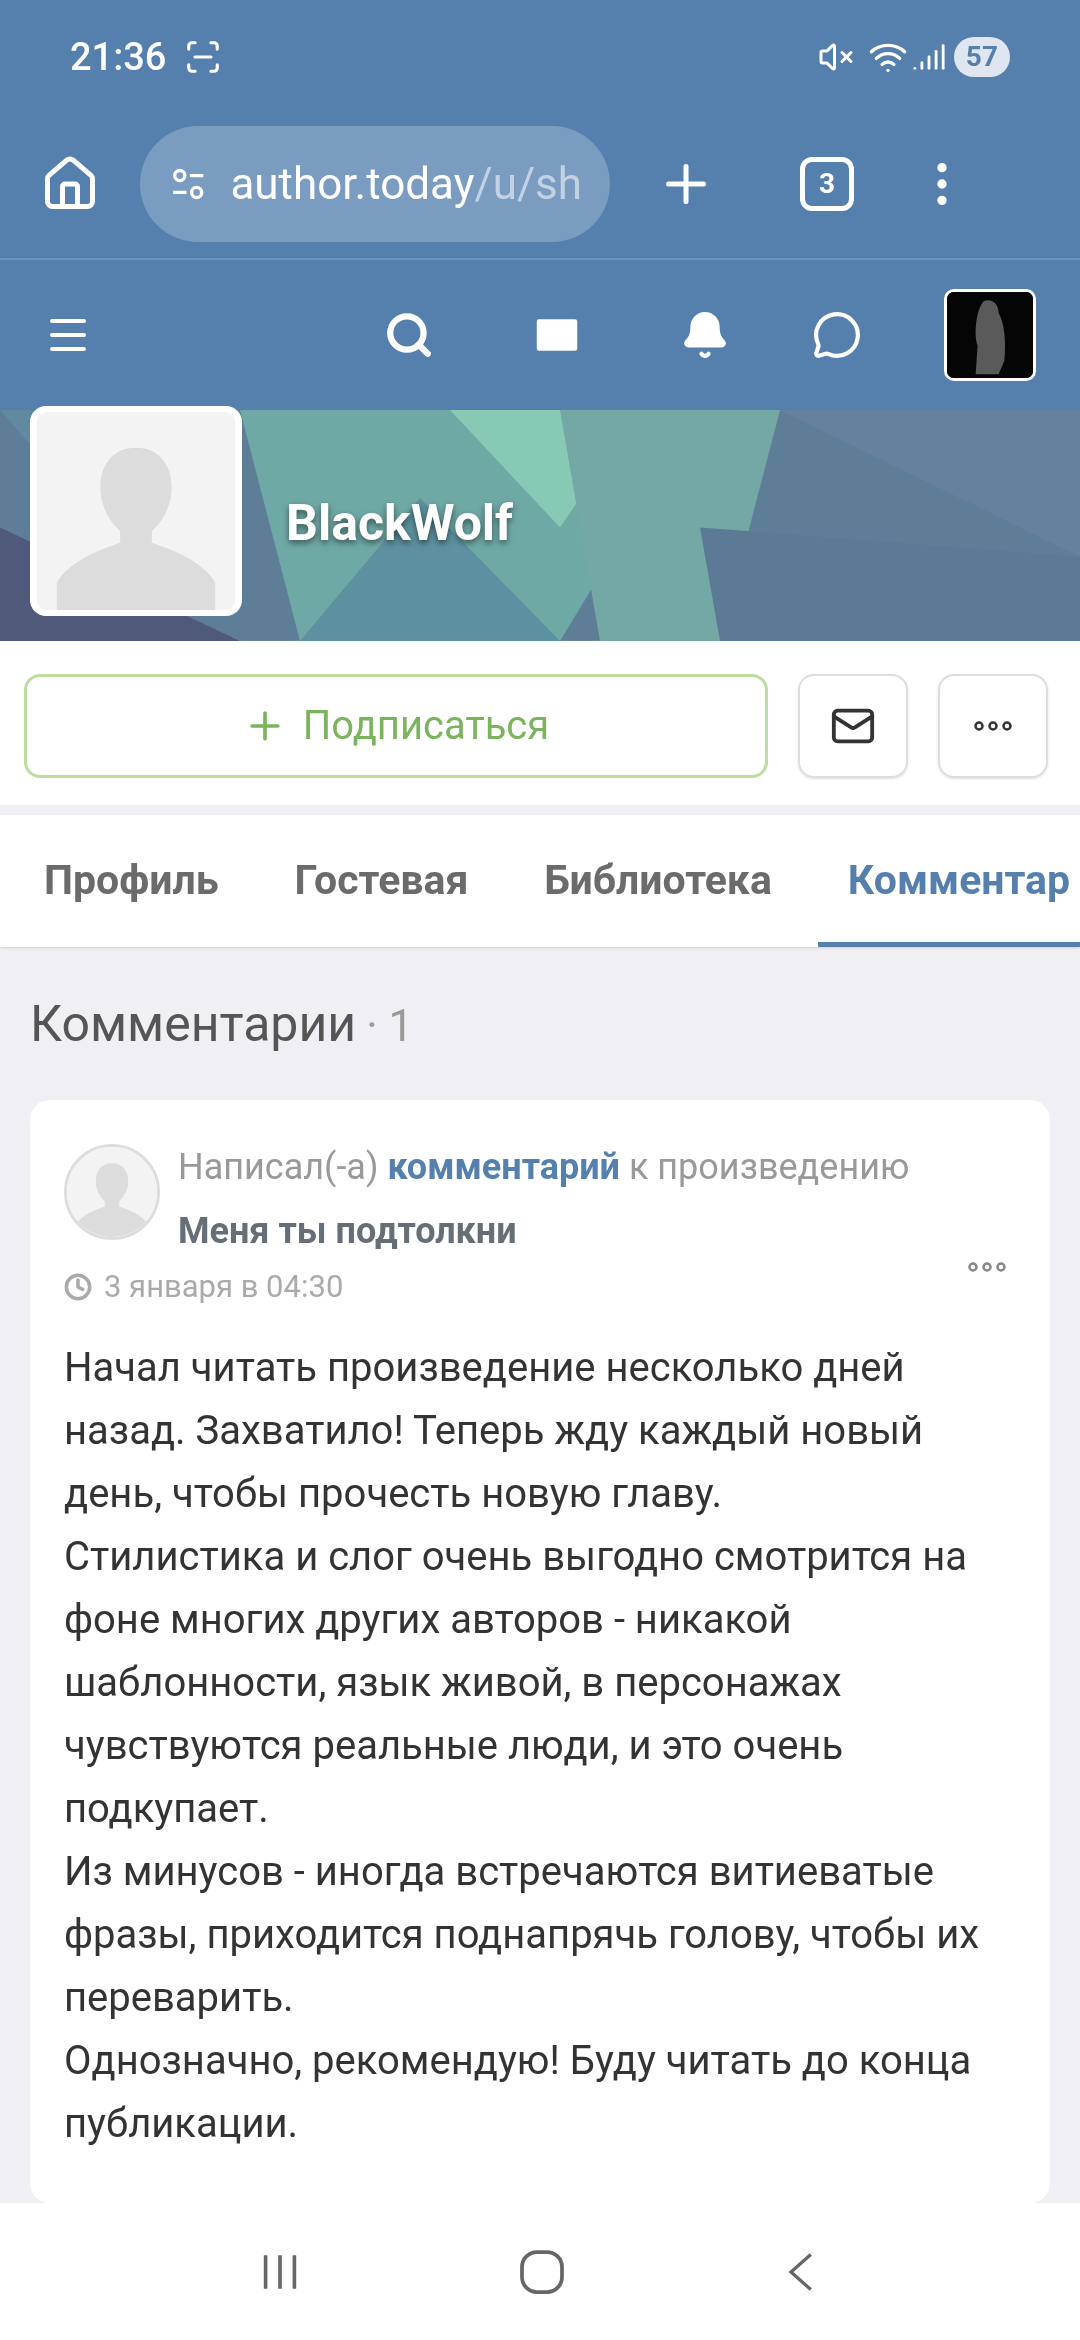 This screenshot has height=2340, width=1080. I want to click on section-title: Комментарии, so click(193, 1024).